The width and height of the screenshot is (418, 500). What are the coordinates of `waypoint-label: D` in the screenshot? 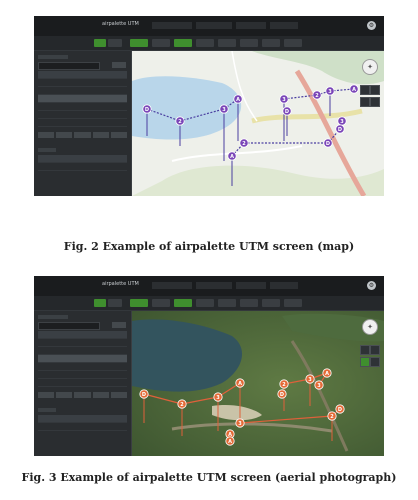 It's located at (282, 395).